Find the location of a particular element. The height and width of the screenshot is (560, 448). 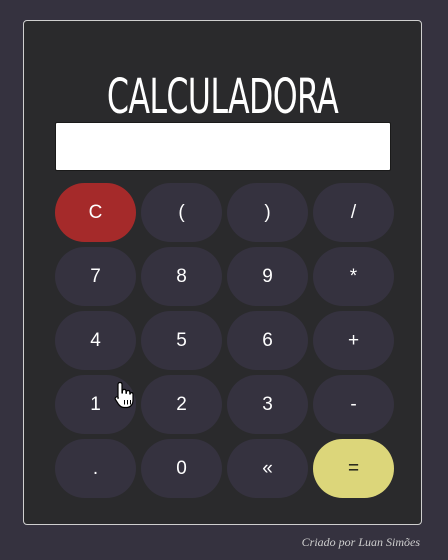

add-button: + is located at coordinates (353, 340).